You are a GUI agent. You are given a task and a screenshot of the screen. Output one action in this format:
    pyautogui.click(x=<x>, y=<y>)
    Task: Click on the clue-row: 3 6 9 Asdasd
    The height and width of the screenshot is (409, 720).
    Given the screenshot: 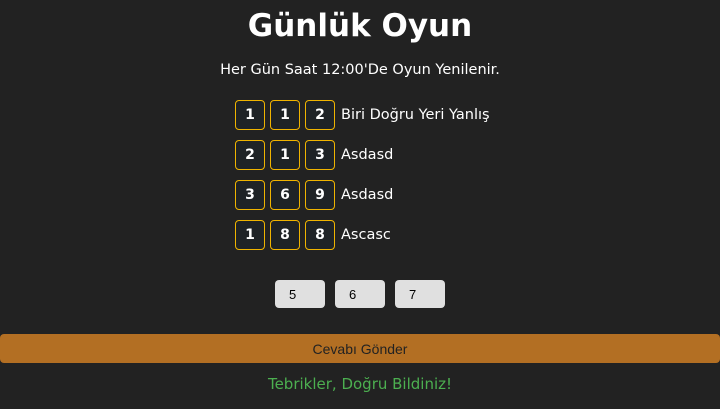 What is the action you would take?
    pyautogui.click(x=314, y=195)
    